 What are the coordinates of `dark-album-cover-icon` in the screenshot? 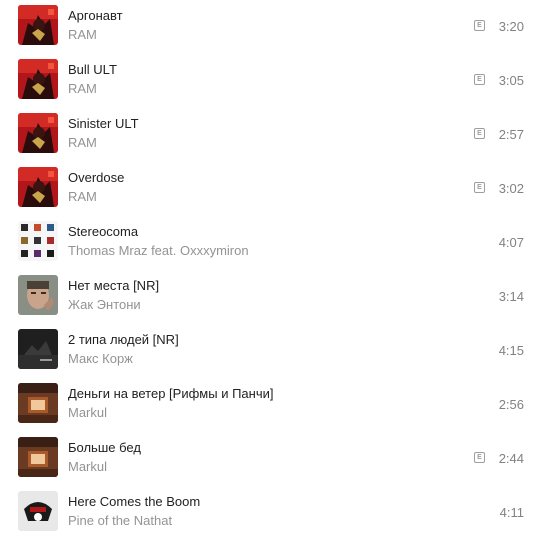 It's located at (38, 349).